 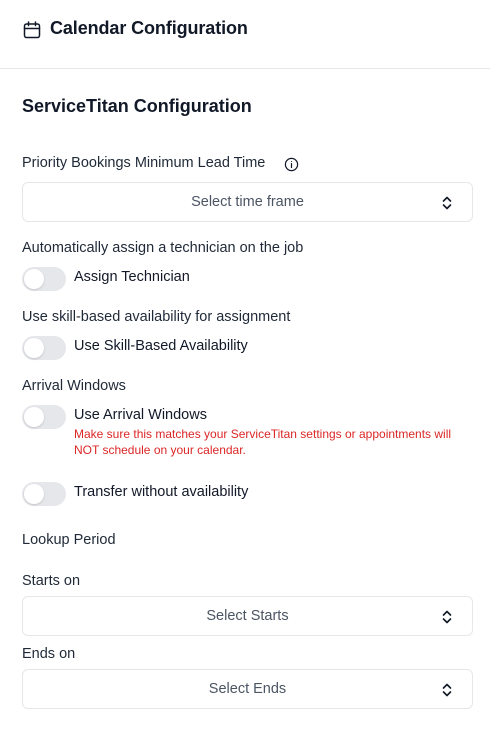 I want to click on starts-on-select: Select Starts, so click(x=247, y=616).